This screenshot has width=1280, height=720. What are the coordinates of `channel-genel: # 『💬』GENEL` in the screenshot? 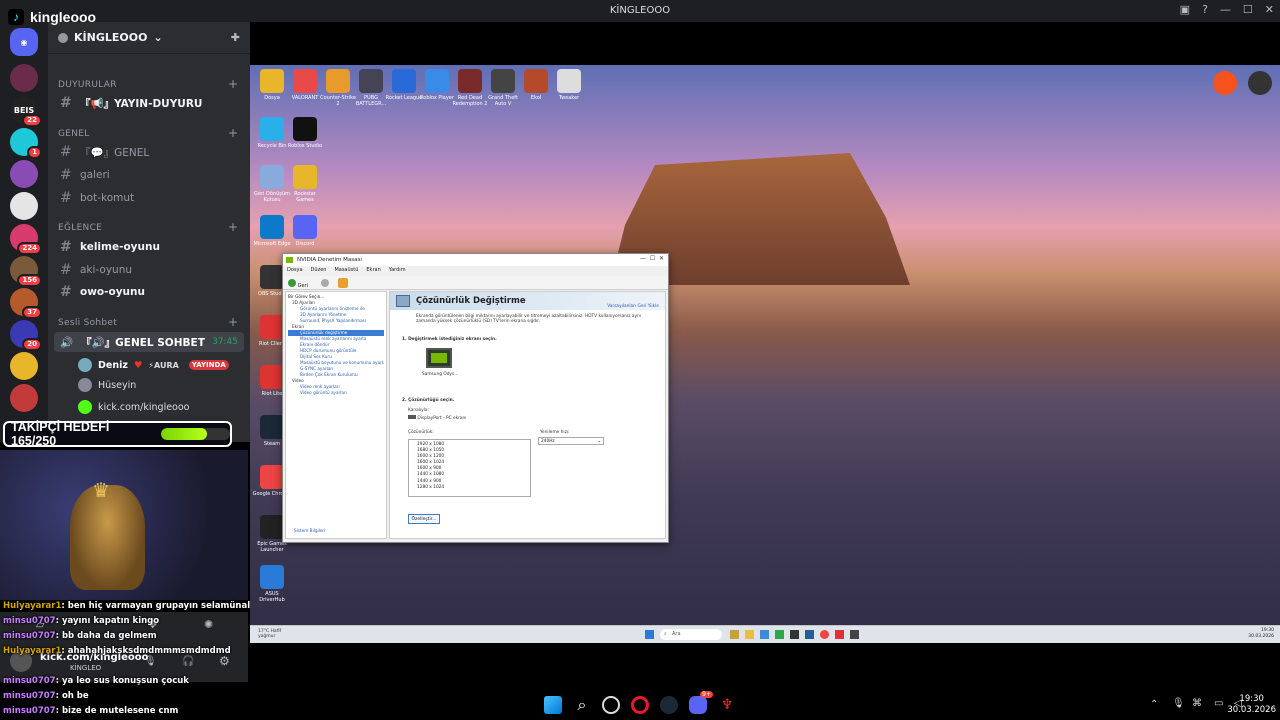 It's located at (149, 152).